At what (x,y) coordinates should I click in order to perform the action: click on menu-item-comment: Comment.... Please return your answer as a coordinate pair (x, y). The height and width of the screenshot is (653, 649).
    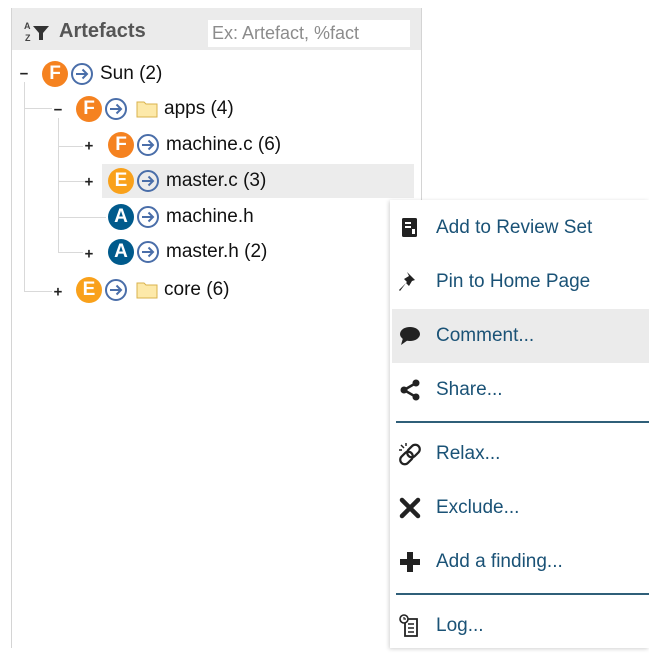
    Looking at the image, I should click on (520, 336).